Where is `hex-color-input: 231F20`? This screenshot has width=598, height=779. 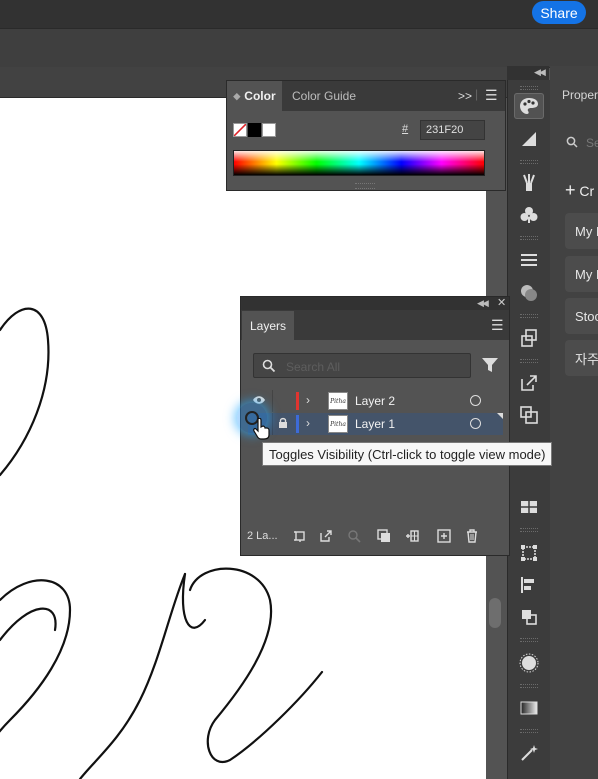 hex-color-input: 231F20 is located at coordinates (452, 130).